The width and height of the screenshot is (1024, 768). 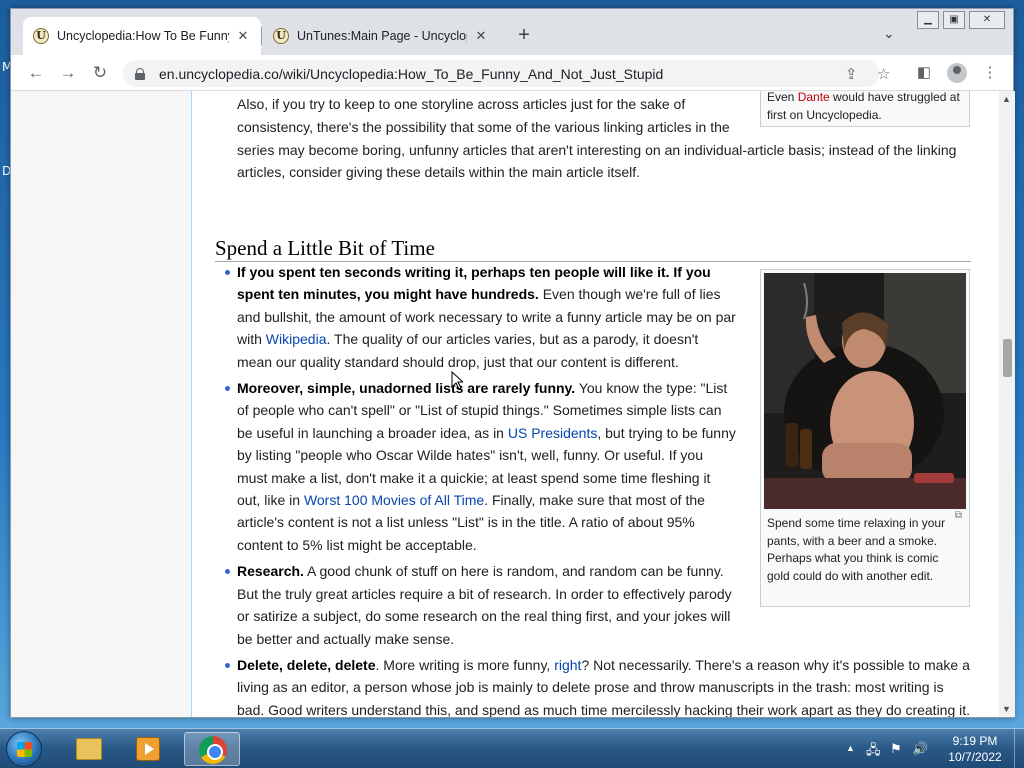 What do you see at coordinates (814, 97) in the screenshot?
I see `dante-link: Dante` at bounding box center [814, 97].